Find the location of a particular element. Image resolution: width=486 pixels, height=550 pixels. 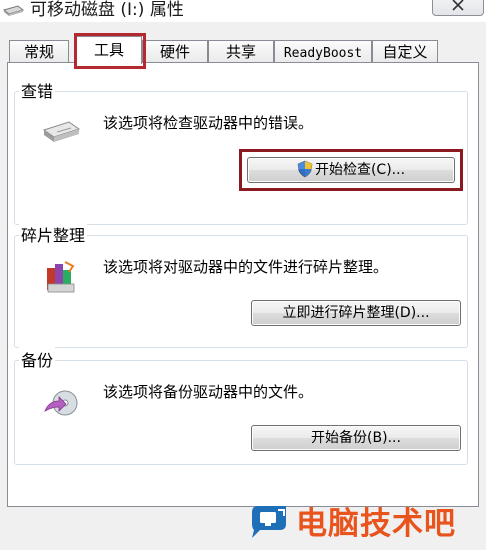

shield-icon is located at coordinates (305, 169).